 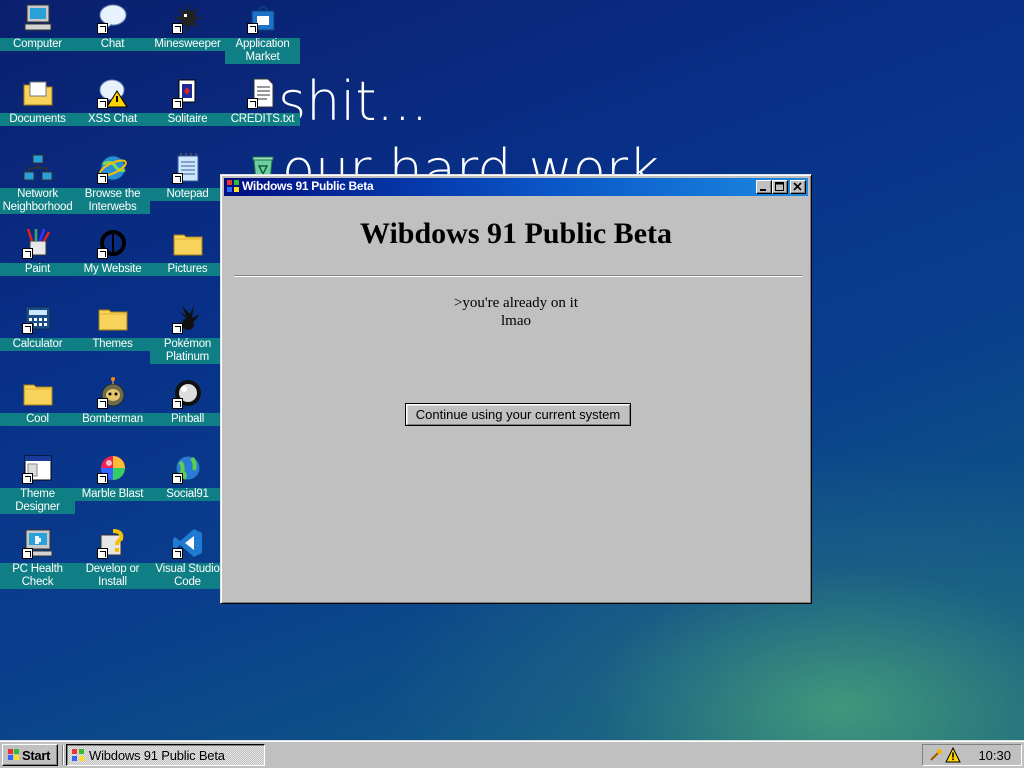 I want to click on close-icon, so click(x=797, y=186).